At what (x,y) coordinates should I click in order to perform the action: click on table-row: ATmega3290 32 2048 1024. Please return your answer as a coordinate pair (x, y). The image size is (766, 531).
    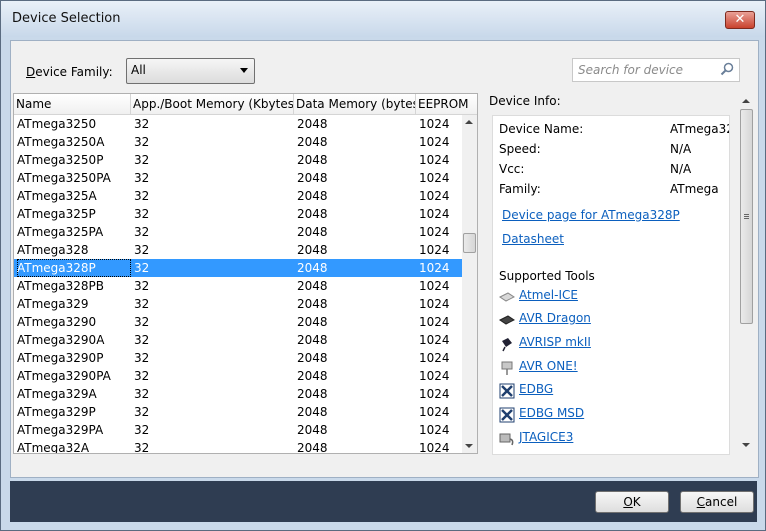
    Looking at the image, I should click on (239, 322).